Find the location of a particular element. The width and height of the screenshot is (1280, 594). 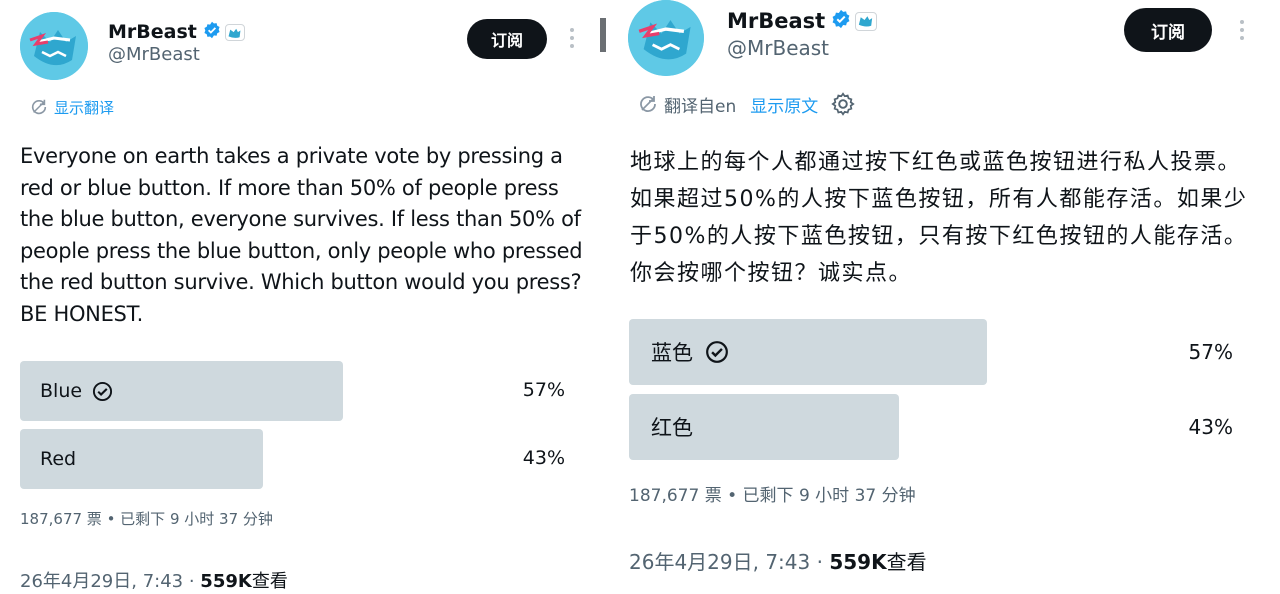

divider is located at coordinates (603, 35).